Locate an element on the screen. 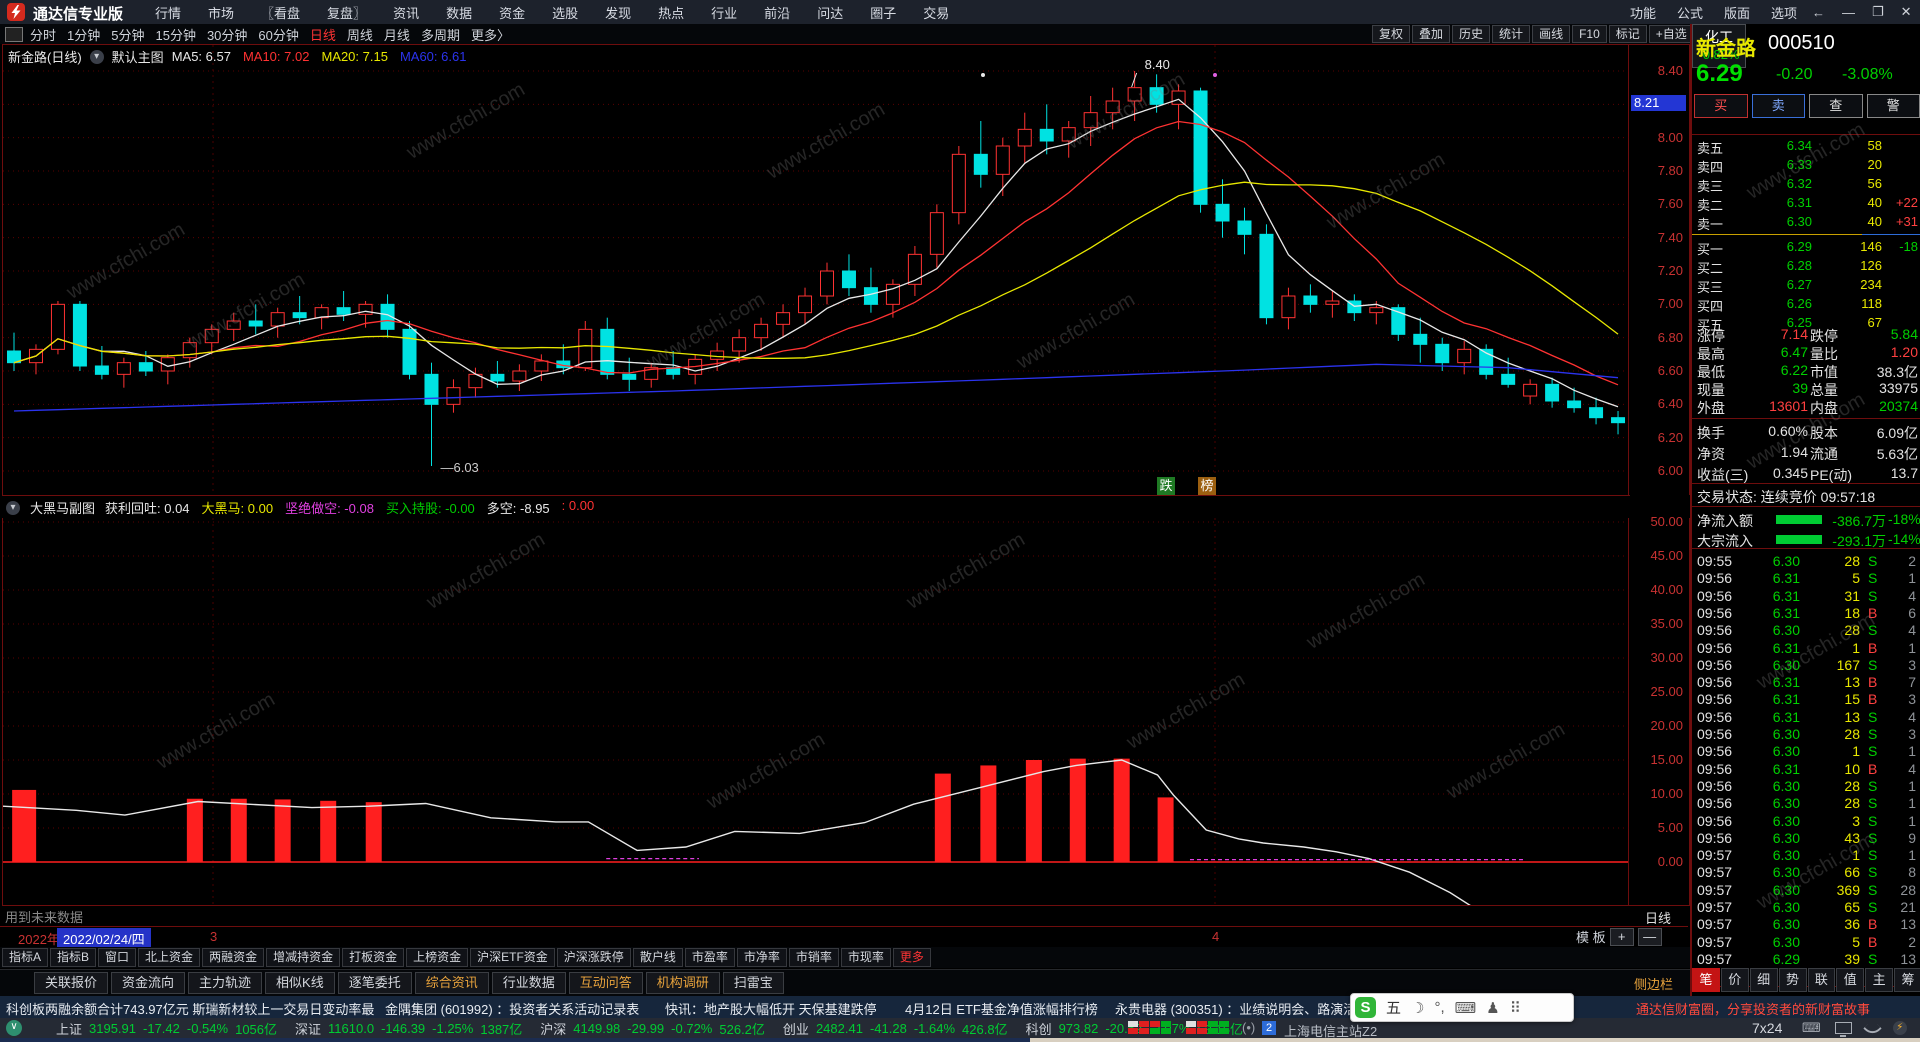 Image resolution: width=1920 pixels, height=1042 pixels. ask-row: 卖四 6.33 20 is located at coordinates (1806, 166).